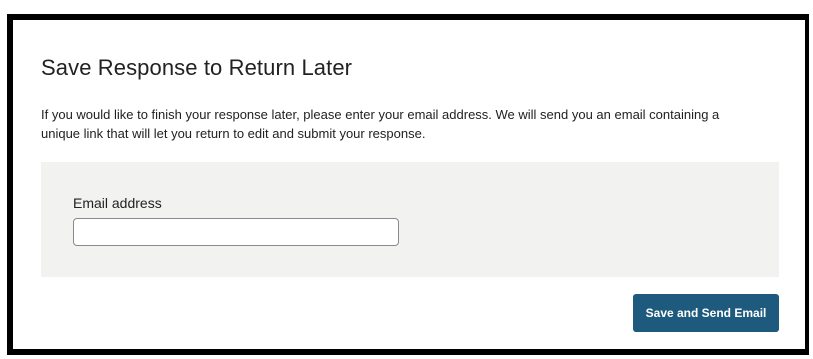  What do you see at coordinates (706, 313) in the screenshot?
I see `save-and-send-email-button: Save and Send Email` at bounding box center [706, 313].